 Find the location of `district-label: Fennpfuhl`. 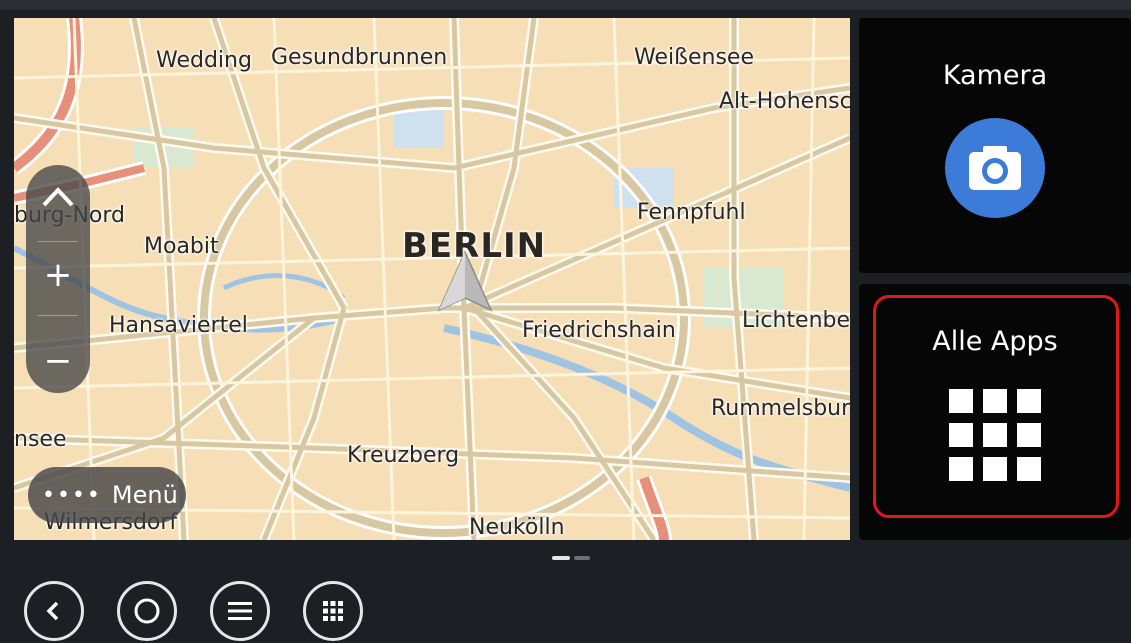

district-label: Fennpfuhl is located at coordinates (691, 212).